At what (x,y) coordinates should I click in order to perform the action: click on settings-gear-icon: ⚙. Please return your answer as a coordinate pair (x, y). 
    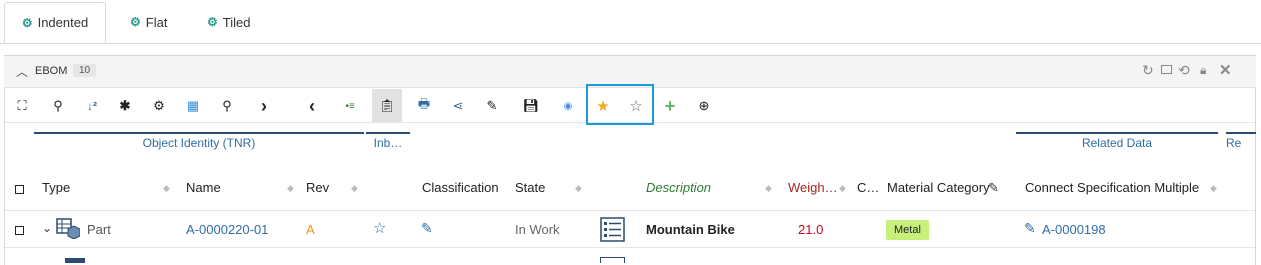
    Looking at the image, I should click on (159, 106).